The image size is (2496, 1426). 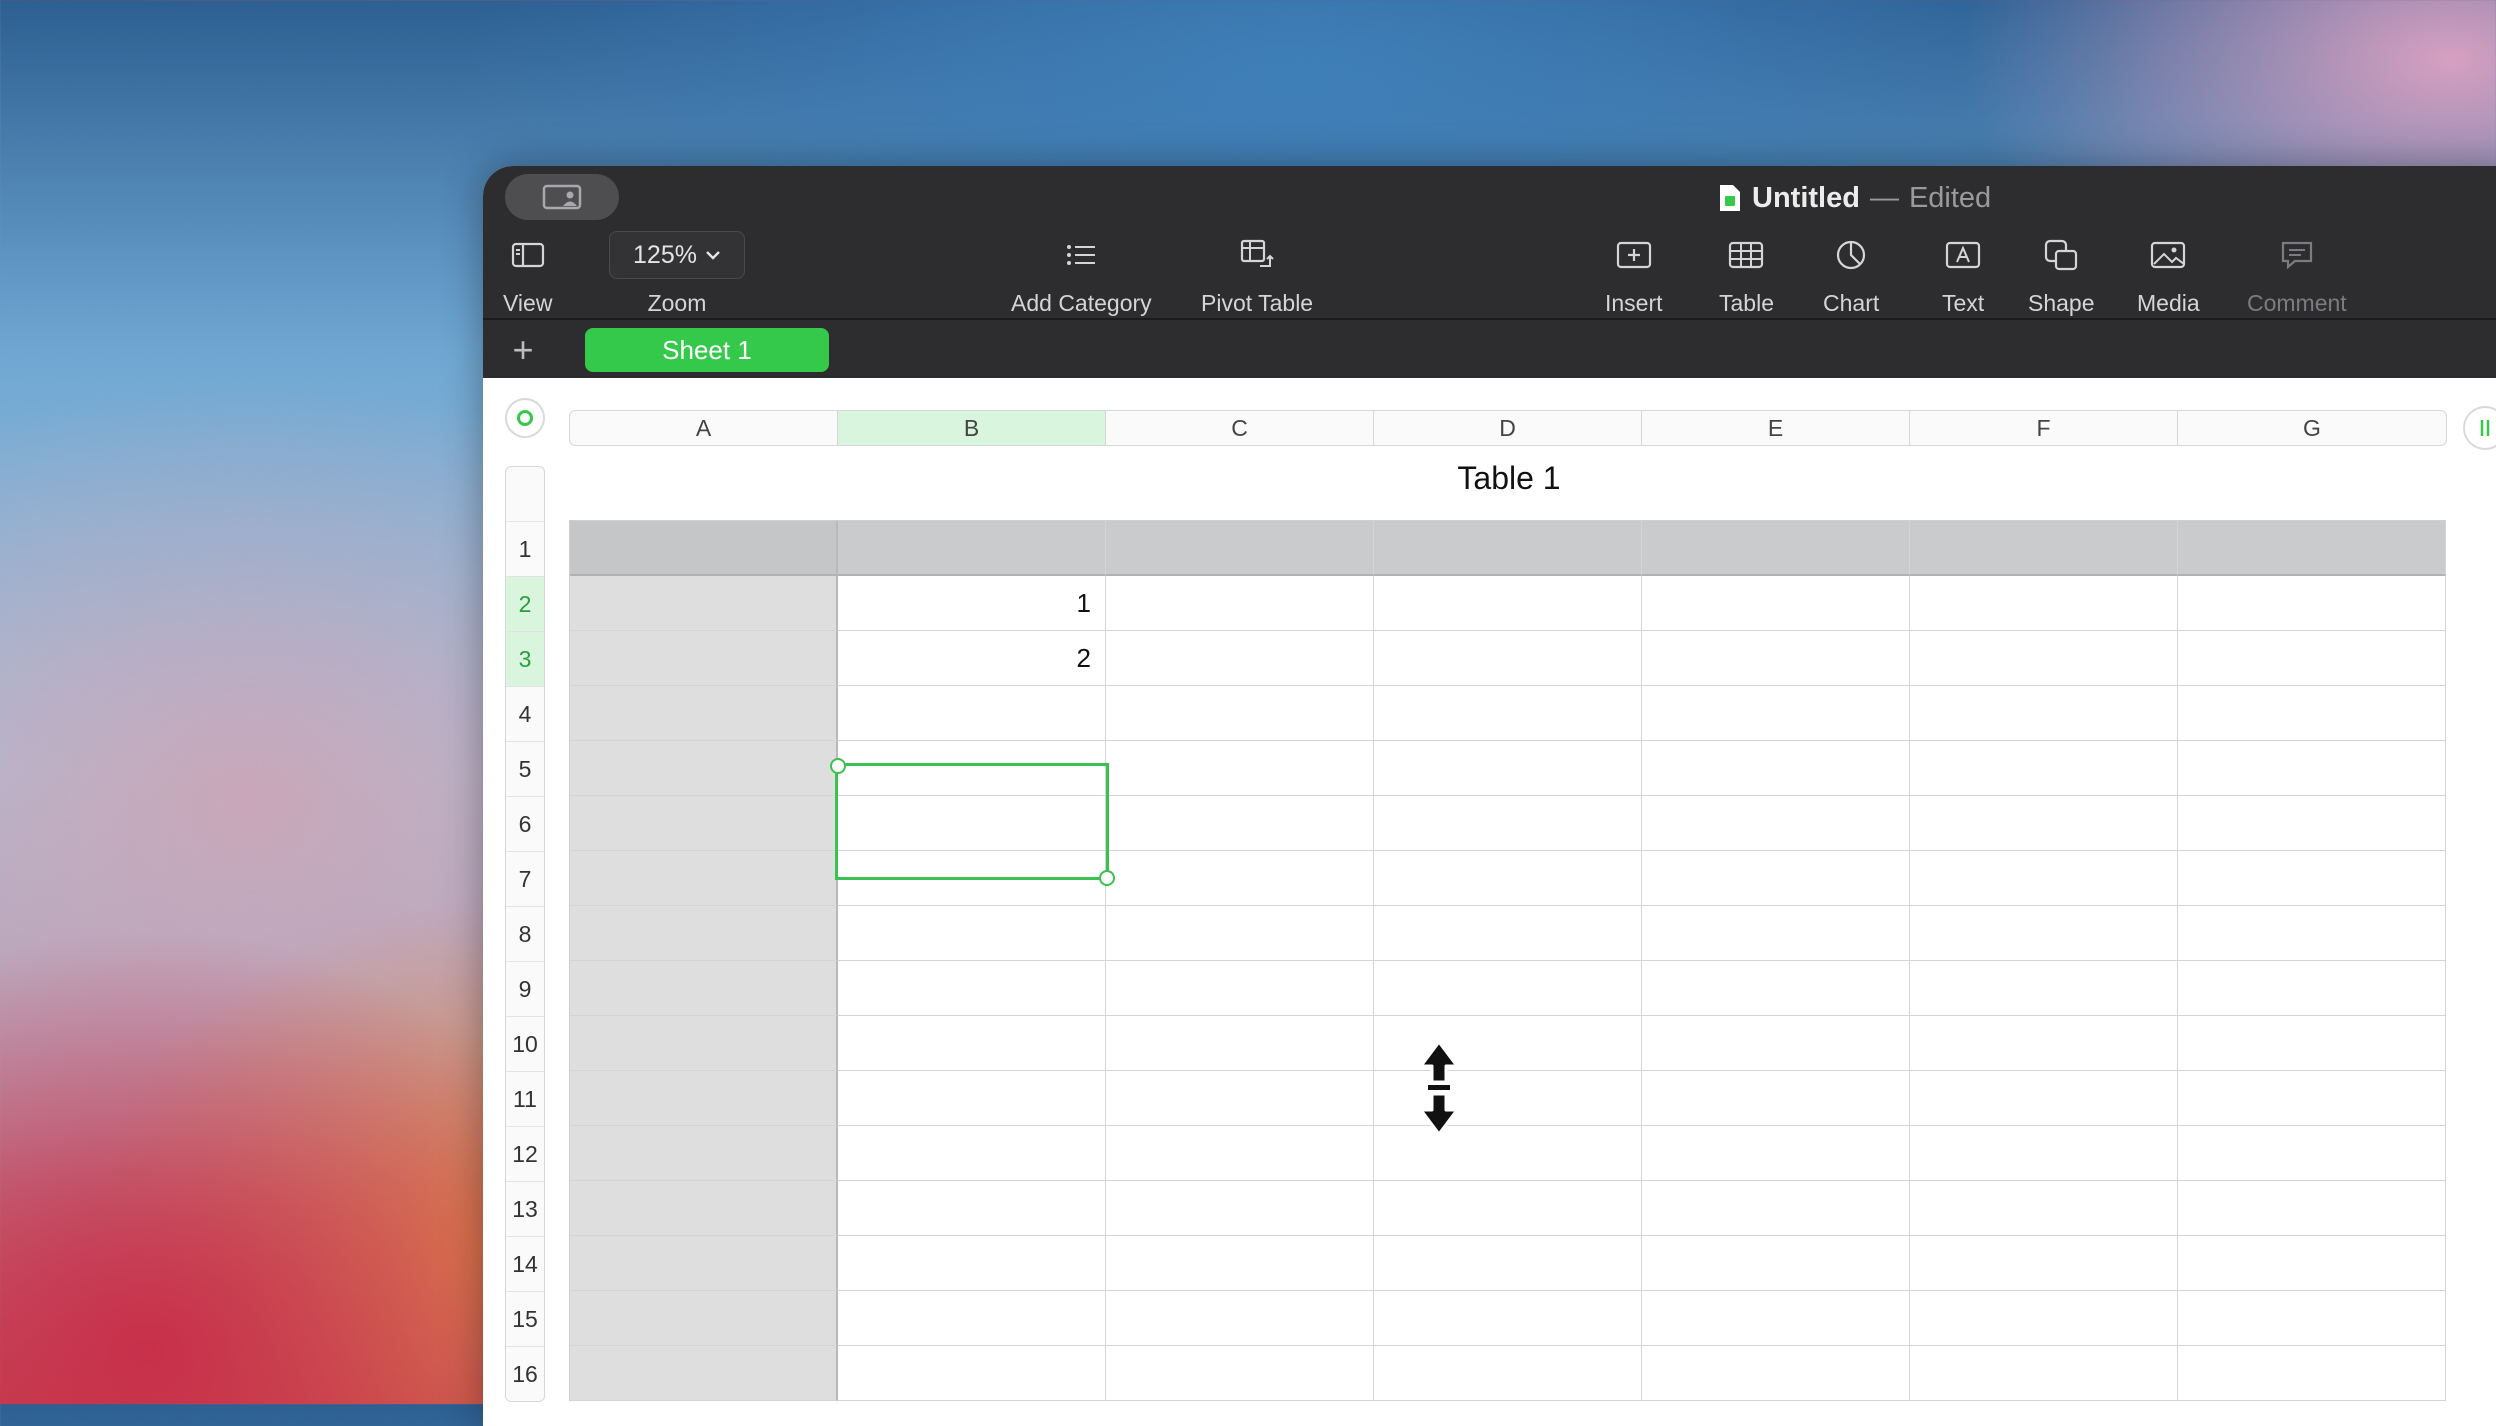 I want to click on sheet-tab-1: Sheet 1, so click(x=707, y=350).